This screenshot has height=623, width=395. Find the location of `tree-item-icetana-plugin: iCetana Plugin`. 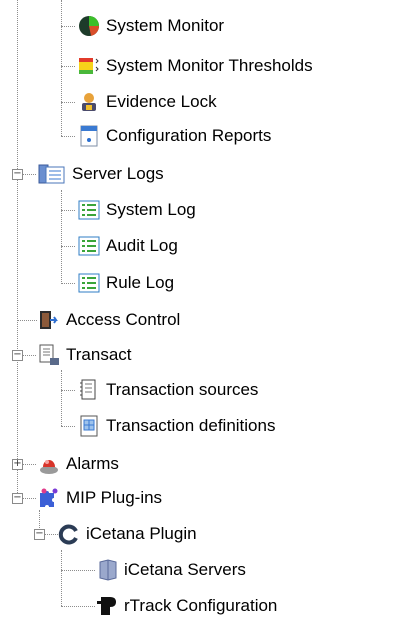

tree-item-icetana-plugin: iCetana Plugin is located at coordinates (127, 534).